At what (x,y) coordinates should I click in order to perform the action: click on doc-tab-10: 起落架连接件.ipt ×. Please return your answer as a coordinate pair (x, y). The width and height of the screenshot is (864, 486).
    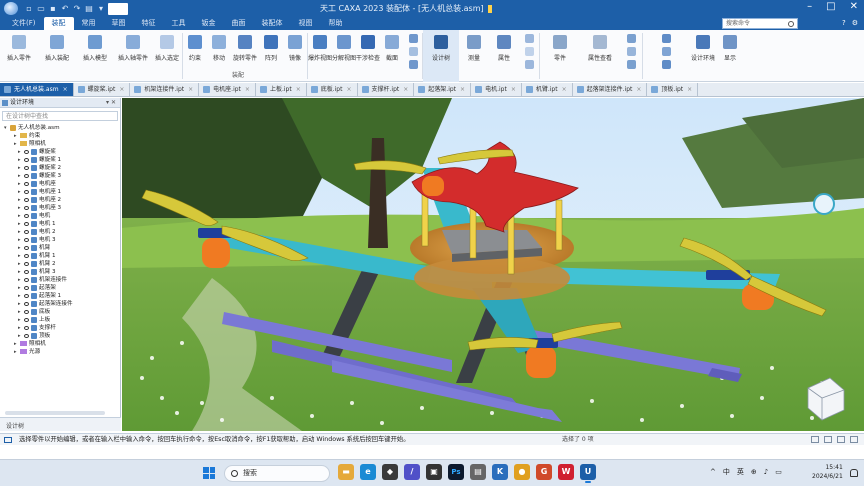
    Looking at the image, I should click on (610, 89).